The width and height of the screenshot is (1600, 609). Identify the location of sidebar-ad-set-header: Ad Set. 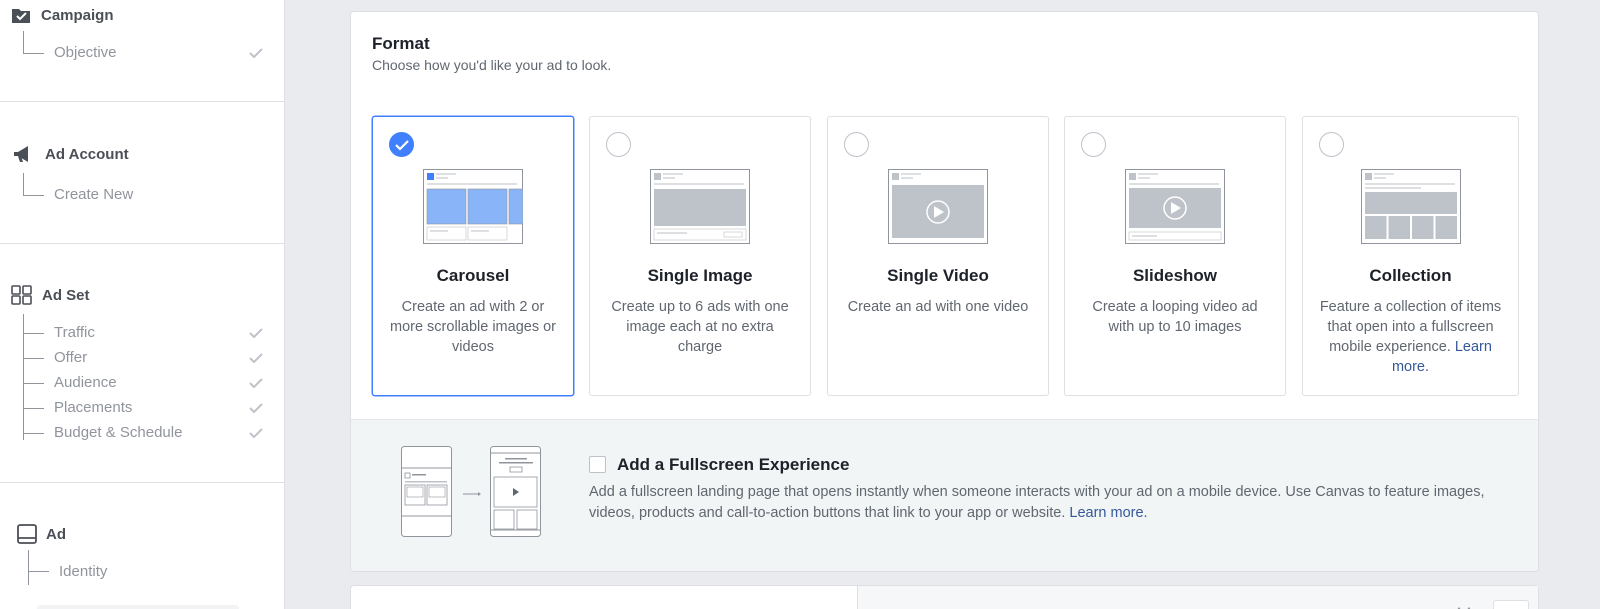
(50, 295).